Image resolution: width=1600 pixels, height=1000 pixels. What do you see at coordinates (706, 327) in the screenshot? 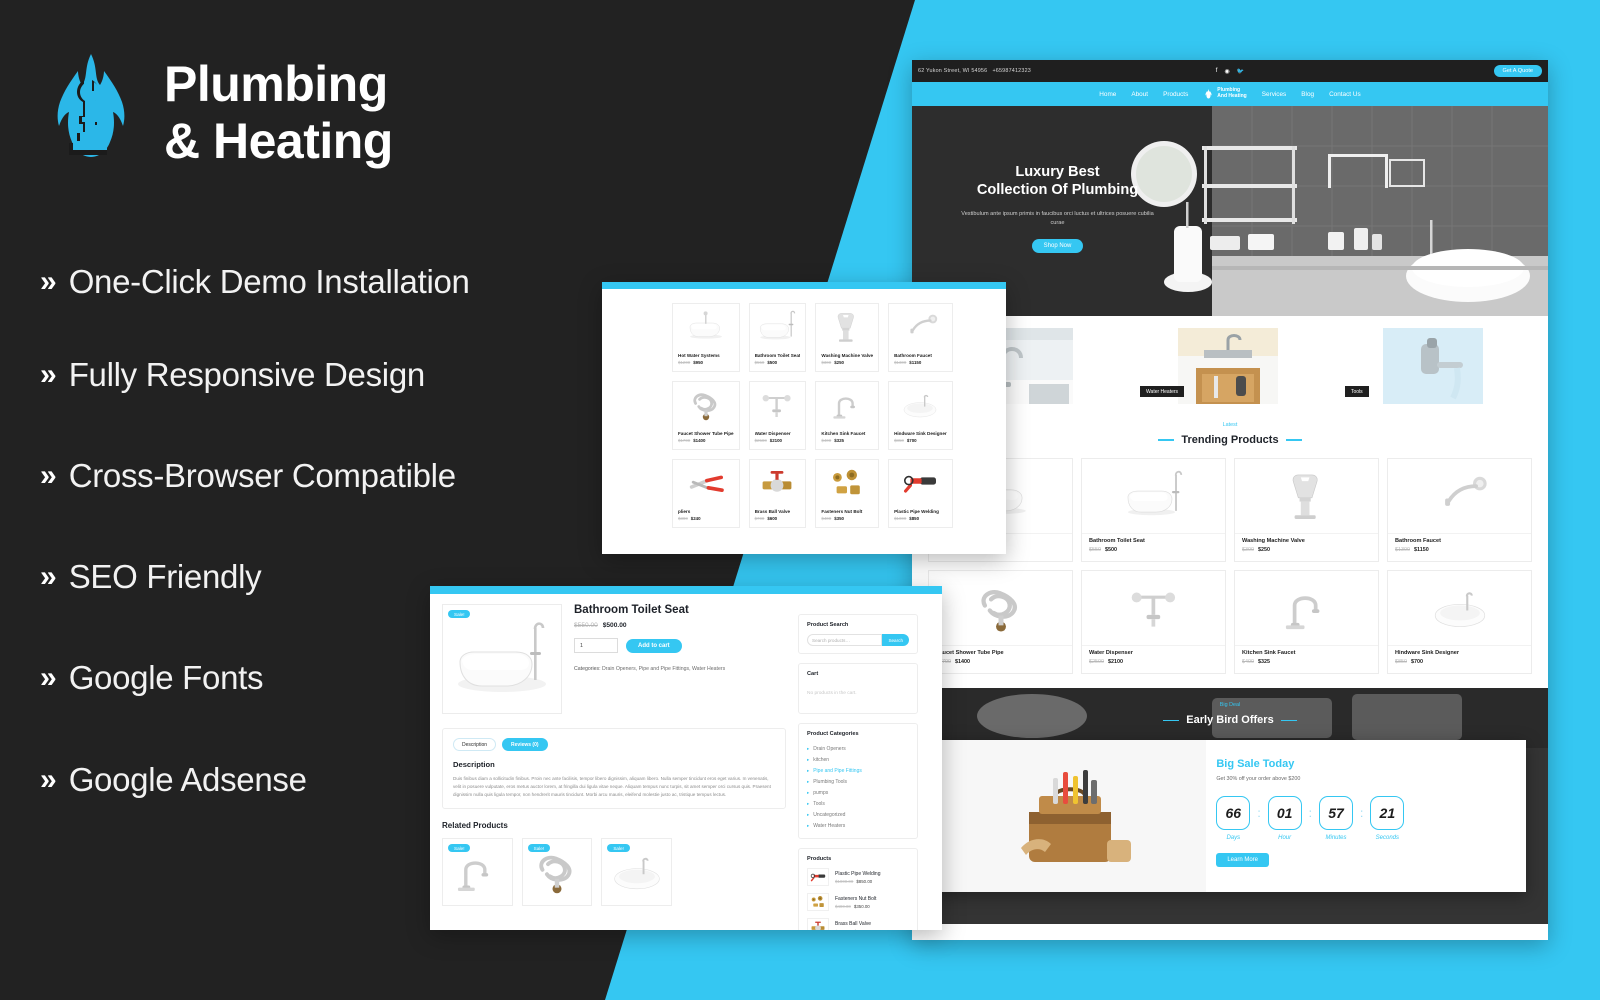
I see `bathtub-icon` at bounding box center [706, 327].